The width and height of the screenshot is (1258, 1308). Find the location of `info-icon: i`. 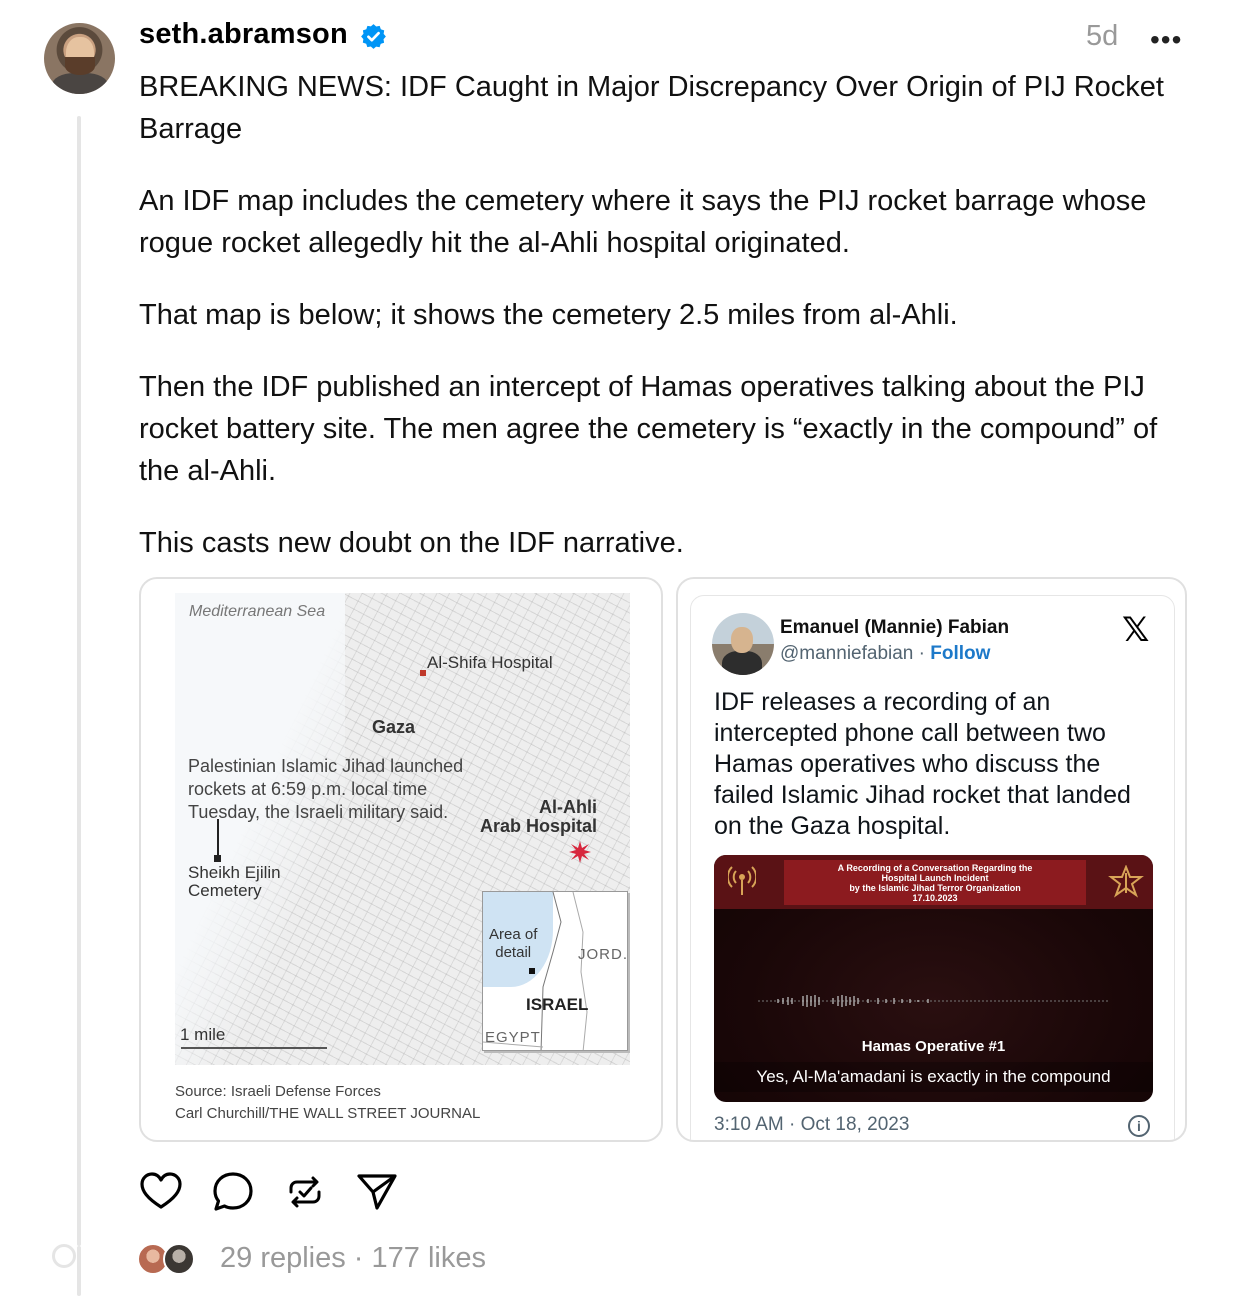

info-icon: i is located at coordinates (1139, 1126).